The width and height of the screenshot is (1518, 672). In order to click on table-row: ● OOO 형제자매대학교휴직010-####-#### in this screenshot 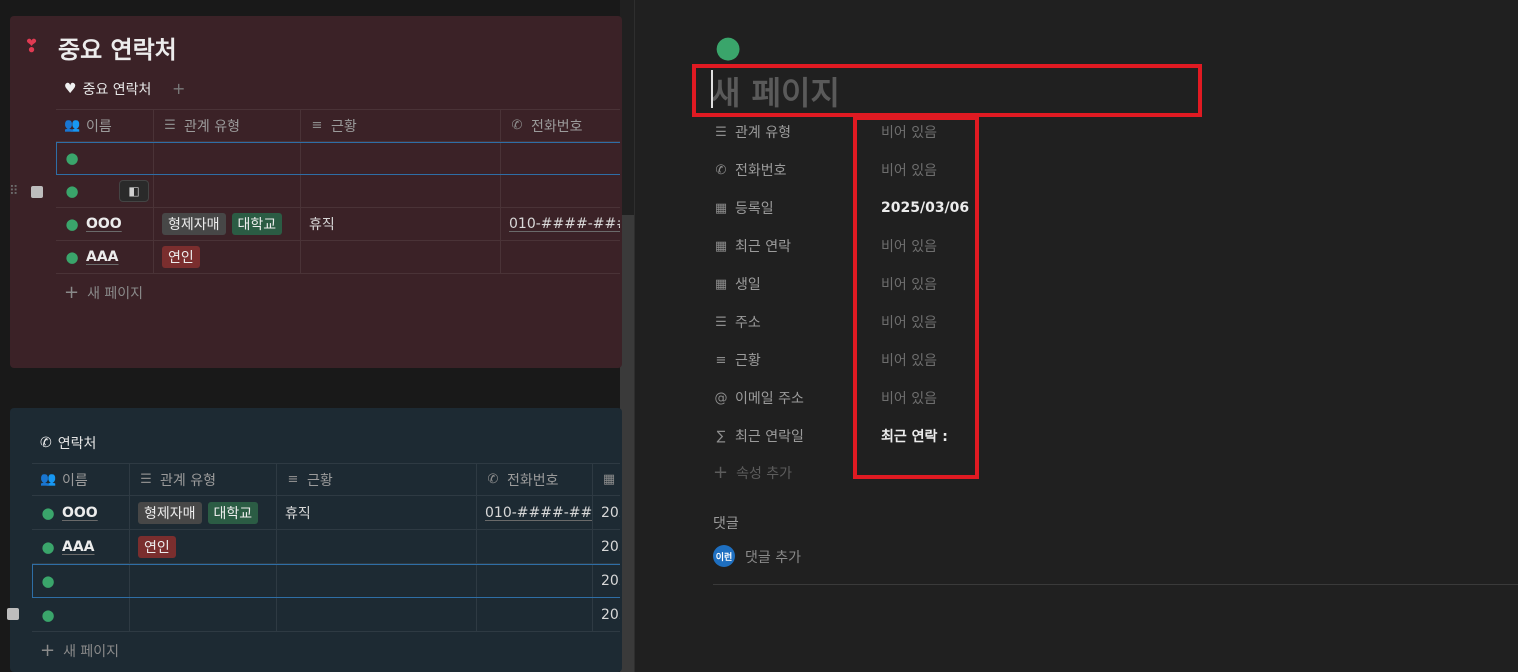, I will do `click(338, 224)`.